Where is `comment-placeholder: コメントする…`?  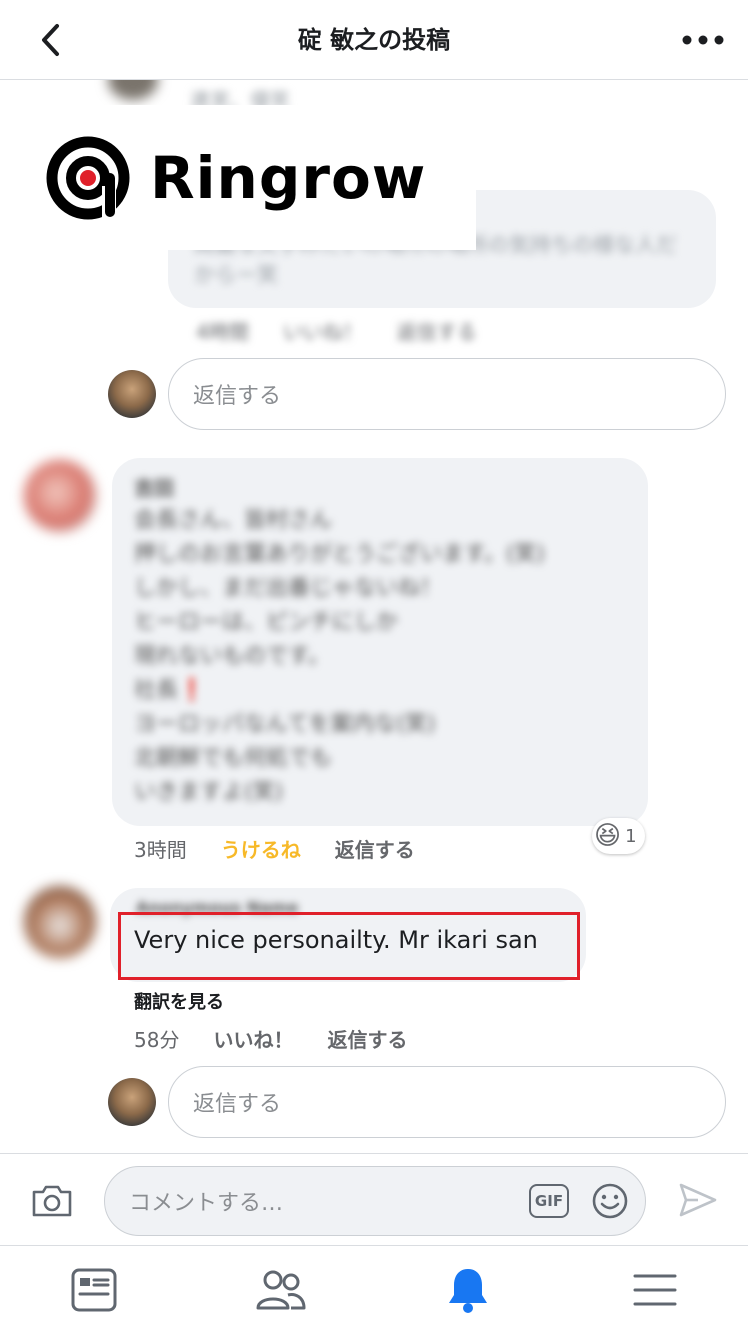 comment-placeholder: コメントする… is located at coordinates (206, 1203).